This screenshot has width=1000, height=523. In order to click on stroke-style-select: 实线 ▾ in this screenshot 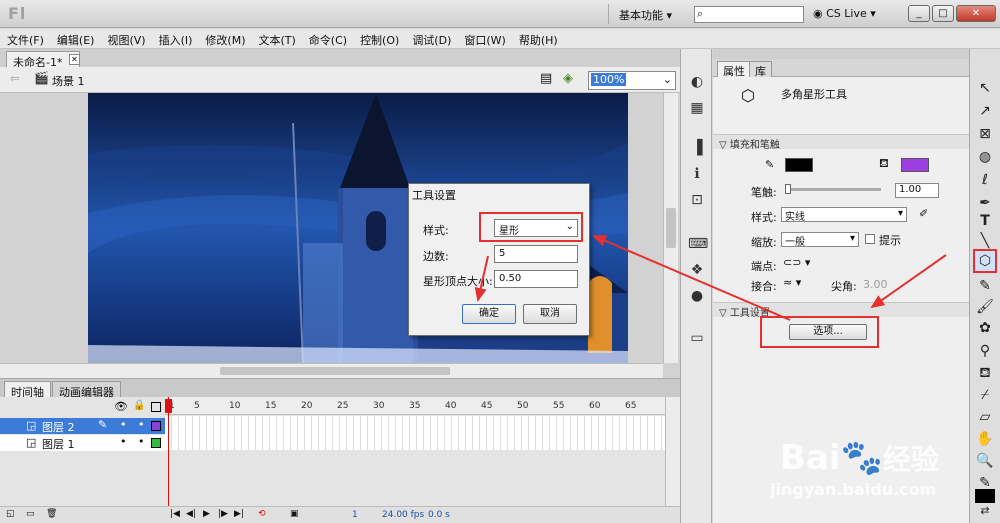, I will do `click(844, 215)`.